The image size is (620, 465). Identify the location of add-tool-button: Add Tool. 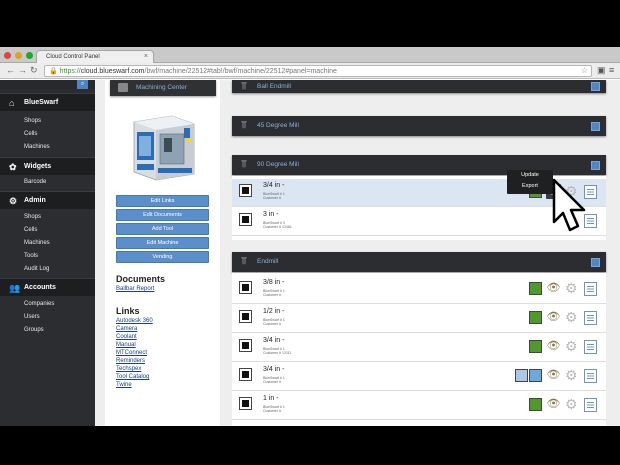
(162, 229).